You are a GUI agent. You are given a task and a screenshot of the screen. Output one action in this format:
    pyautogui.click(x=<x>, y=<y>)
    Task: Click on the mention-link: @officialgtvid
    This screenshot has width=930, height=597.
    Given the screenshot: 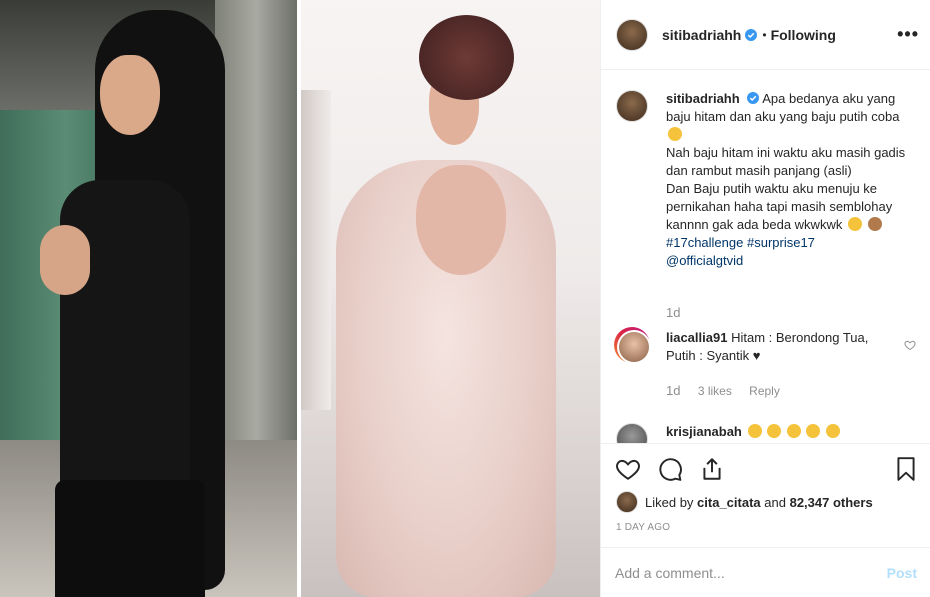 What is the action you would take?
    pyautogui.click(x=704, y=260)
    